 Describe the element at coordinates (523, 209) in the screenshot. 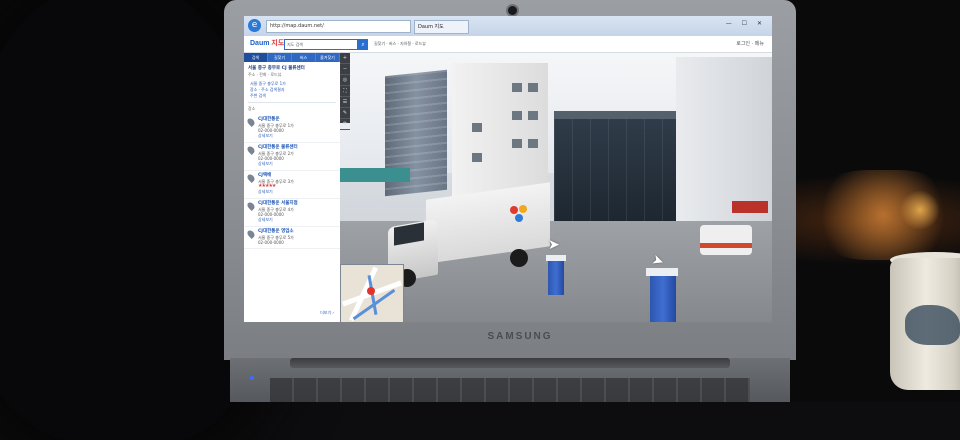

I see `logo-dot-orange` at that location.